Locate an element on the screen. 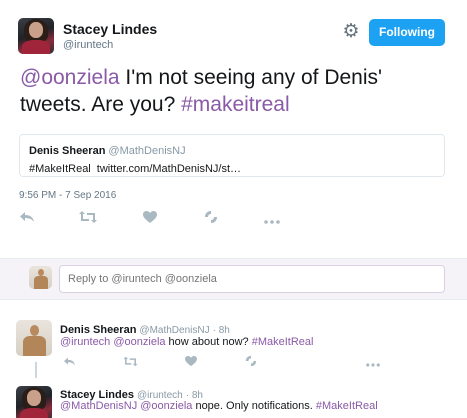 Image resolution: width=467 pixels, height=418 pixels. user-avatar is located at coordinates (40, 277).